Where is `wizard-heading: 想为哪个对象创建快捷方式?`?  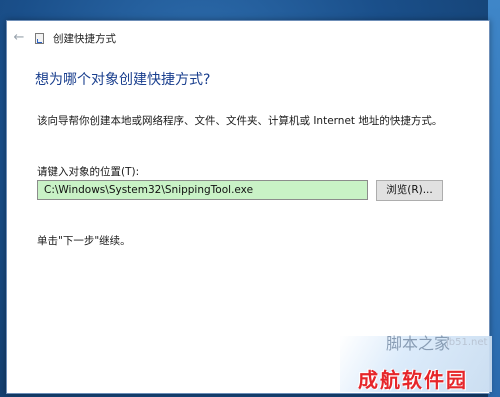
wizard-heading: 想为哪个对象创建快捷方式? is located at coordinates (123, 80).